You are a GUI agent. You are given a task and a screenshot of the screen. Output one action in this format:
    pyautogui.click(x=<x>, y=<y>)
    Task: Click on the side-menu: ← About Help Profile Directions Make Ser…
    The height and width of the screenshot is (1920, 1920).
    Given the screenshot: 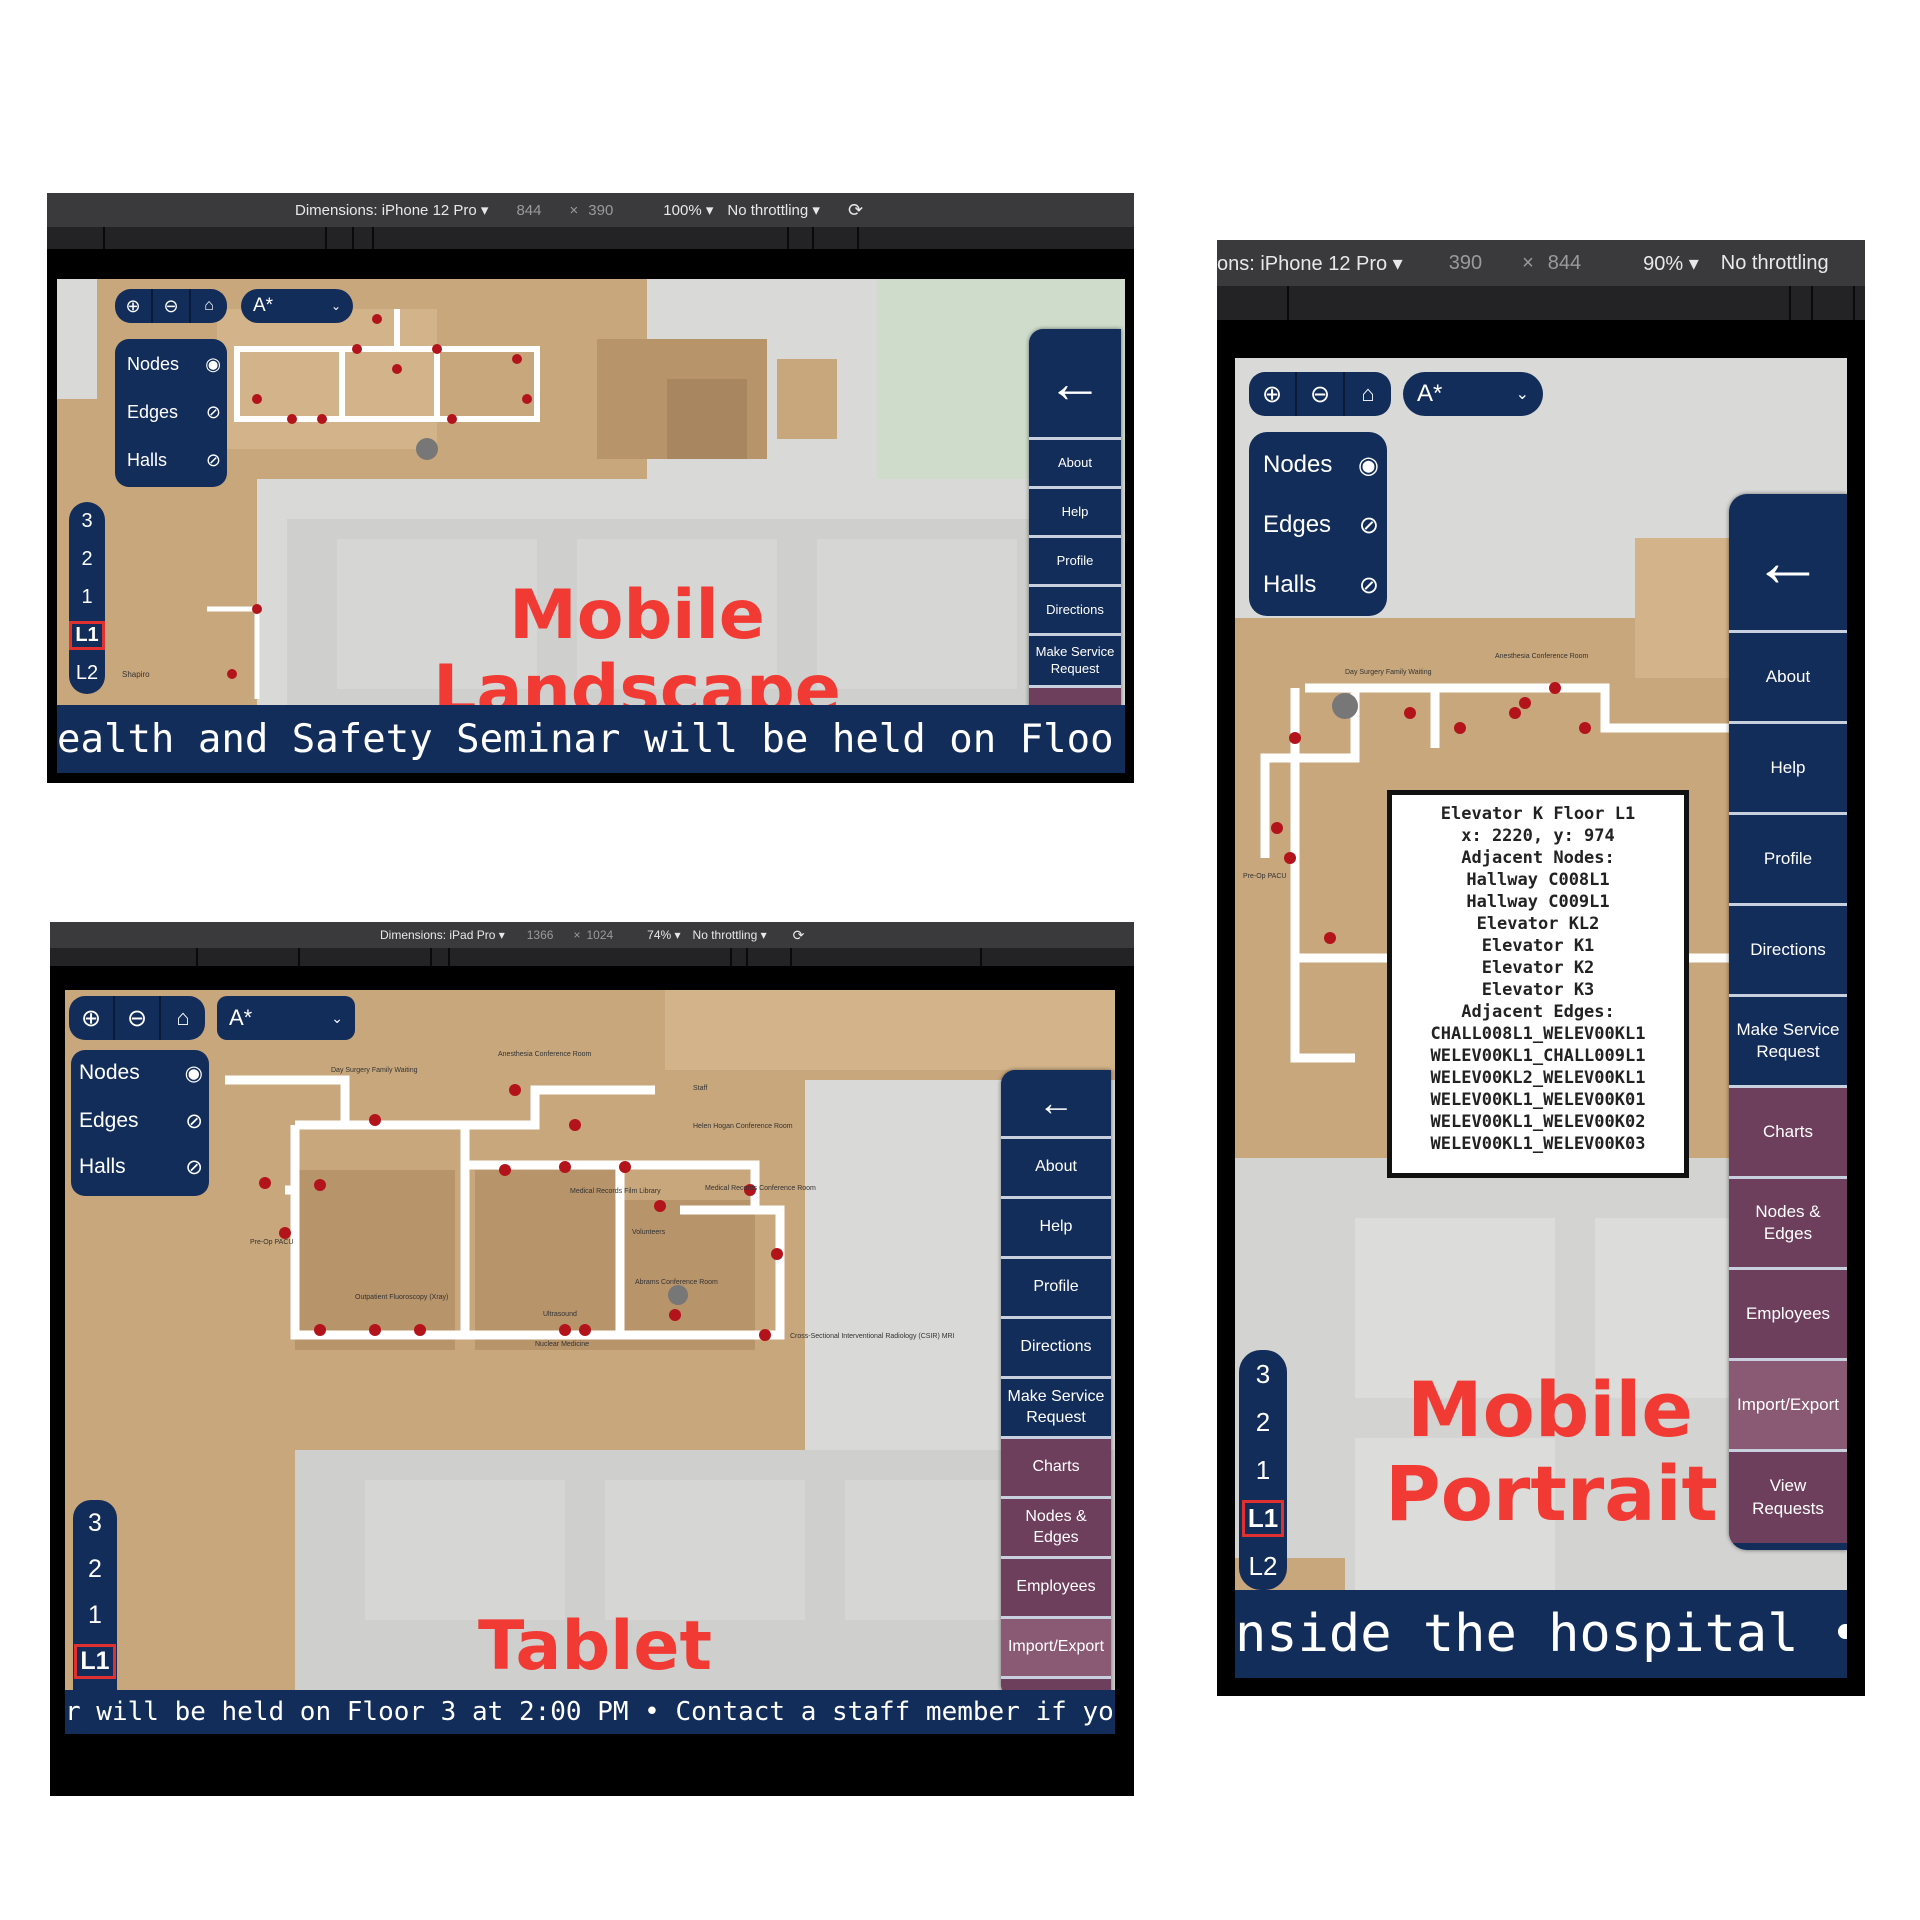 What is the action you would take?
    pyautogui.click(x=1056, y=1384)
    